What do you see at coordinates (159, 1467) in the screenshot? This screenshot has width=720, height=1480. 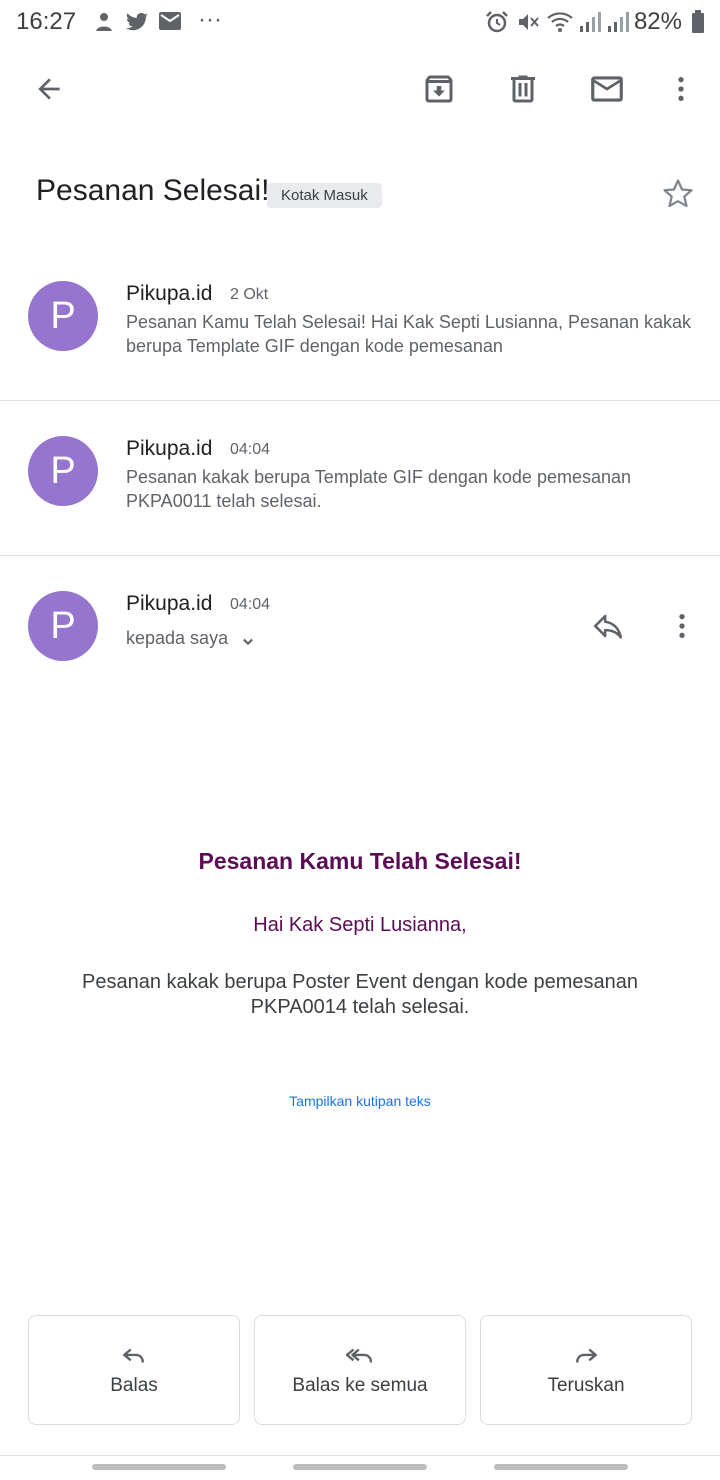 I see `nav-recents-bar` at bounding box center [159, 1467].